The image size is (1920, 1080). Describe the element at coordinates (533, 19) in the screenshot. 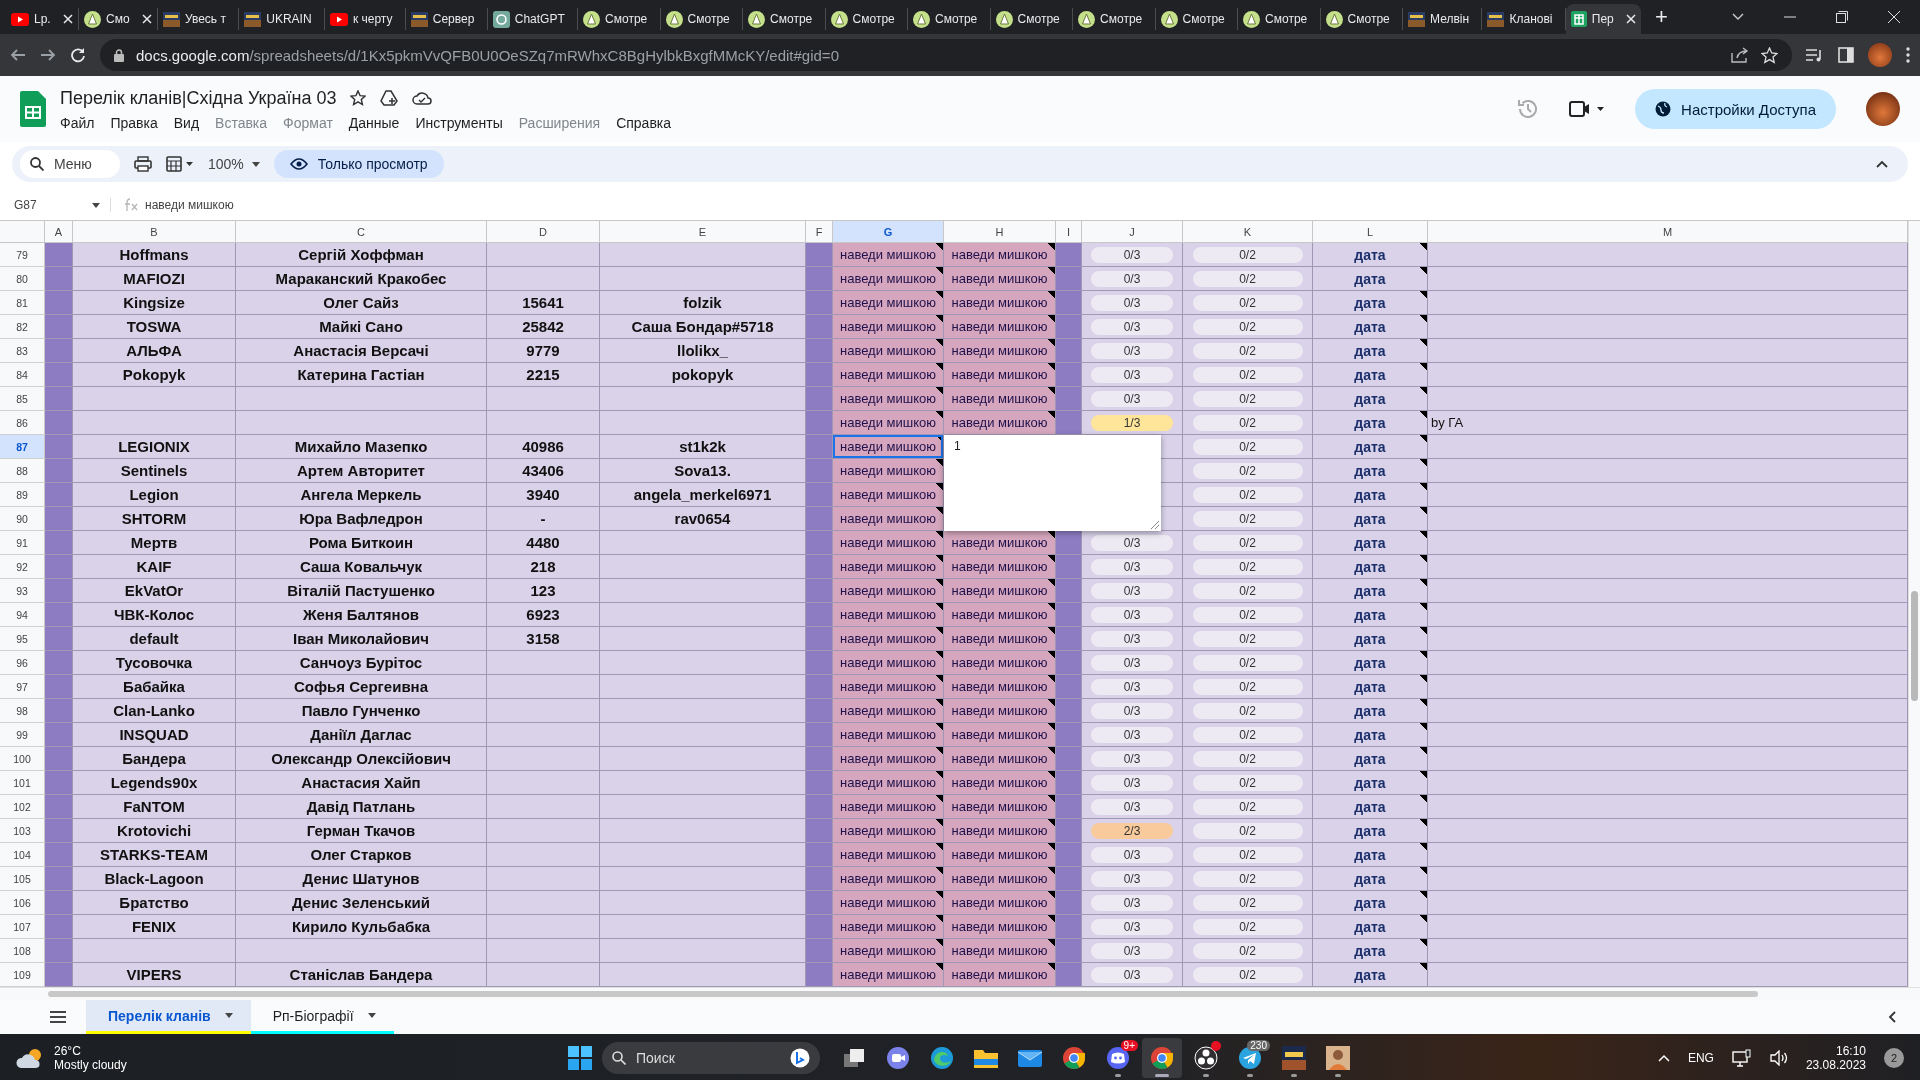

I see `browser-tab: ChatGPT` at that location.